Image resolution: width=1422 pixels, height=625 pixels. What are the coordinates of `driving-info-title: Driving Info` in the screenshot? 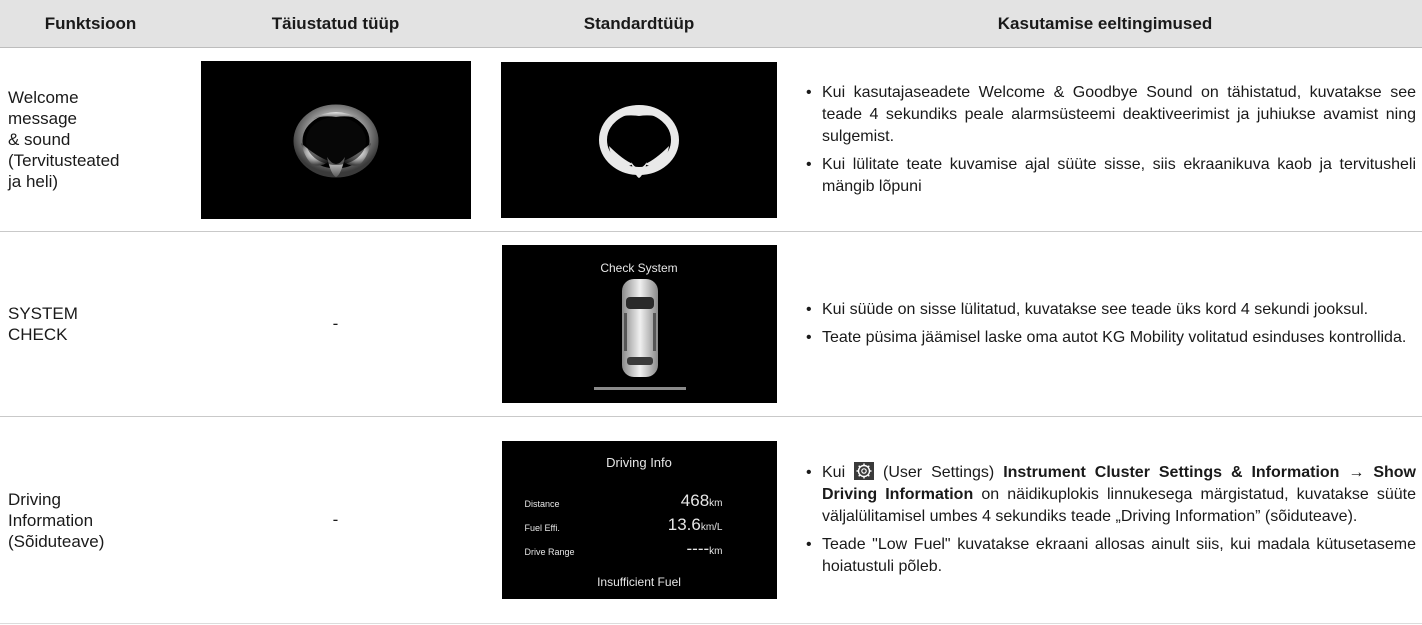 It's located at (639, 462).